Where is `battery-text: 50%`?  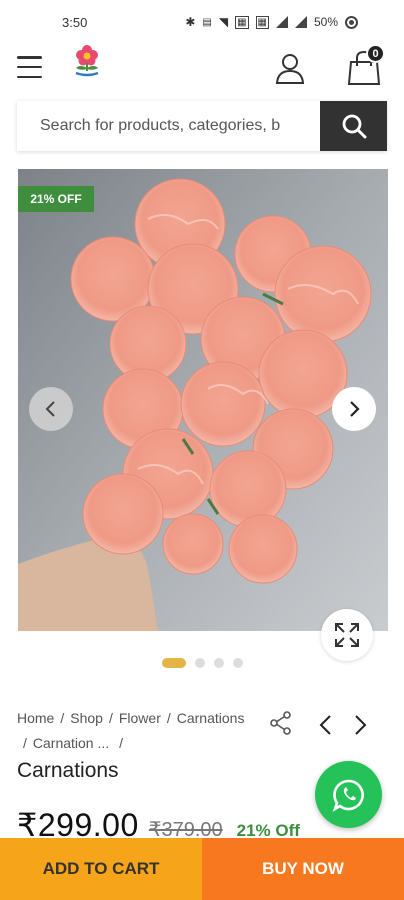 battery-text: 50% is located at coordinates (325, 22).